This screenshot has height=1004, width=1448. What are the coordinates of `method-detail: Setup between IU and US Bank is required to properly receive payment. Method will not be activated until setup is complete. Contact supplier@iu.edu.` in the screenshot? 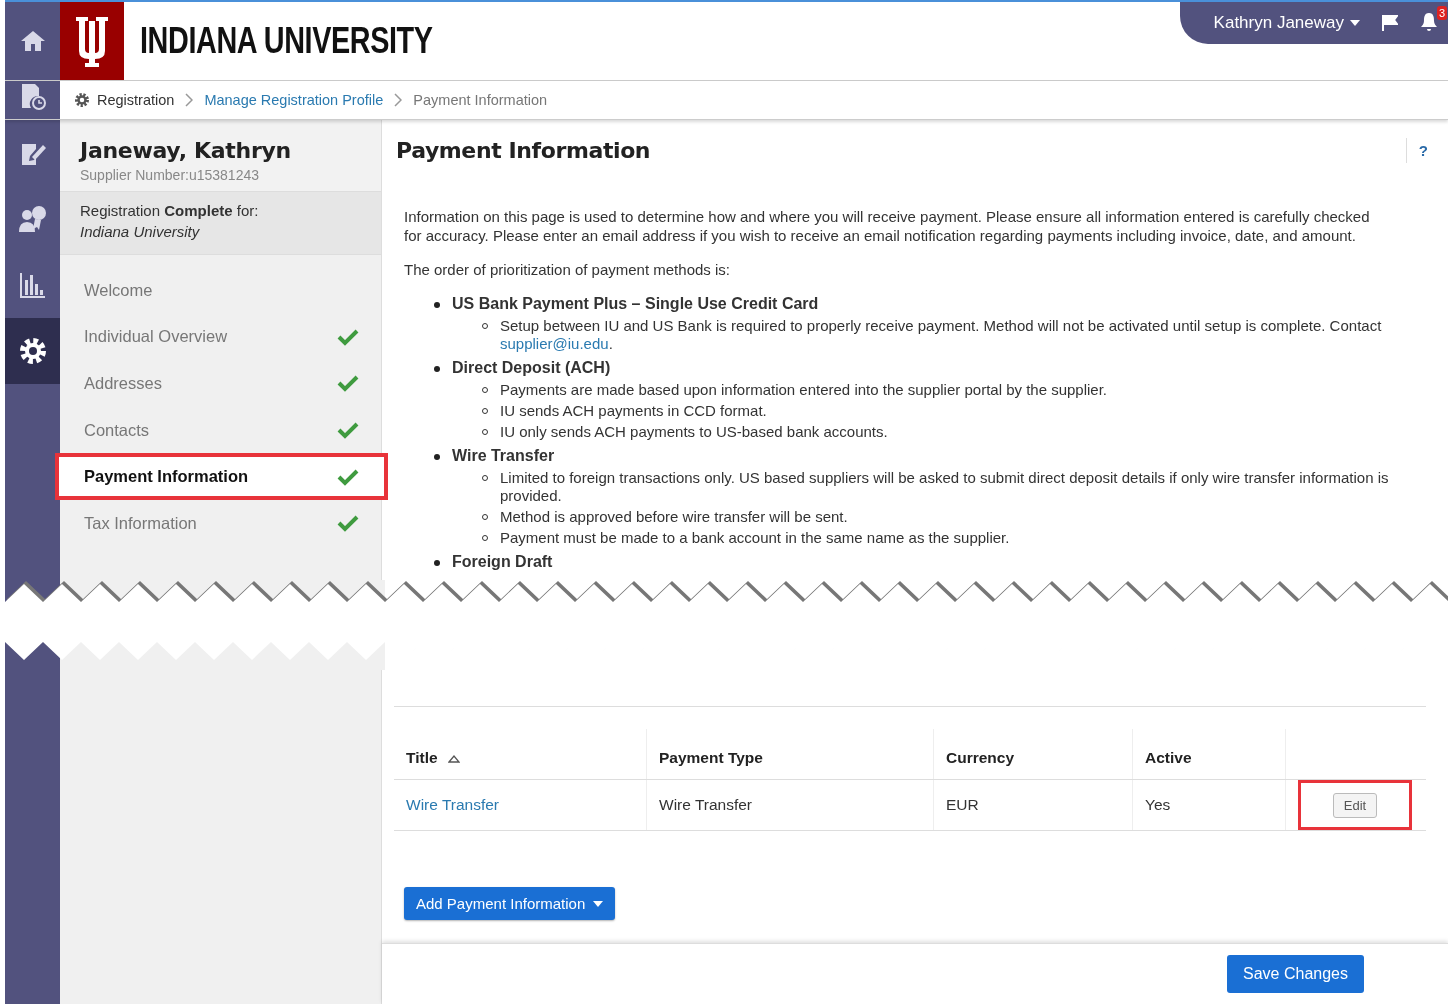 It's located at (941, 335).